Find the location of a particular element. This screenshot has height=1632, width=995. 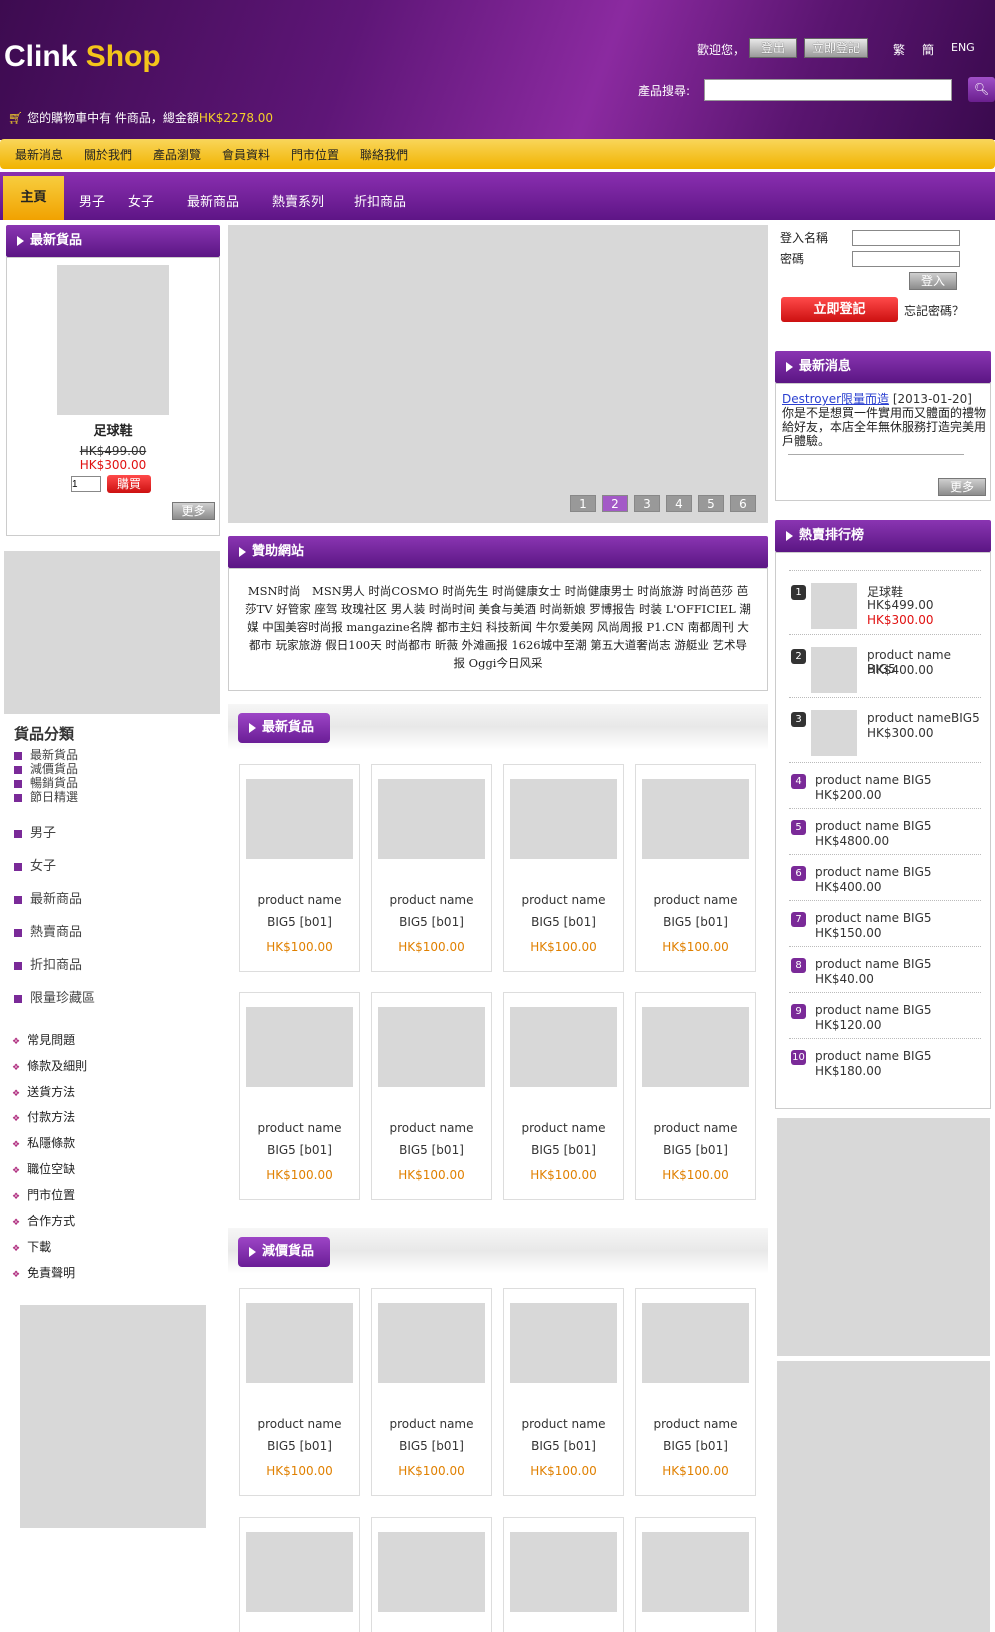

main-nav-new: 最新商品 is located at coordinates (213, 200).